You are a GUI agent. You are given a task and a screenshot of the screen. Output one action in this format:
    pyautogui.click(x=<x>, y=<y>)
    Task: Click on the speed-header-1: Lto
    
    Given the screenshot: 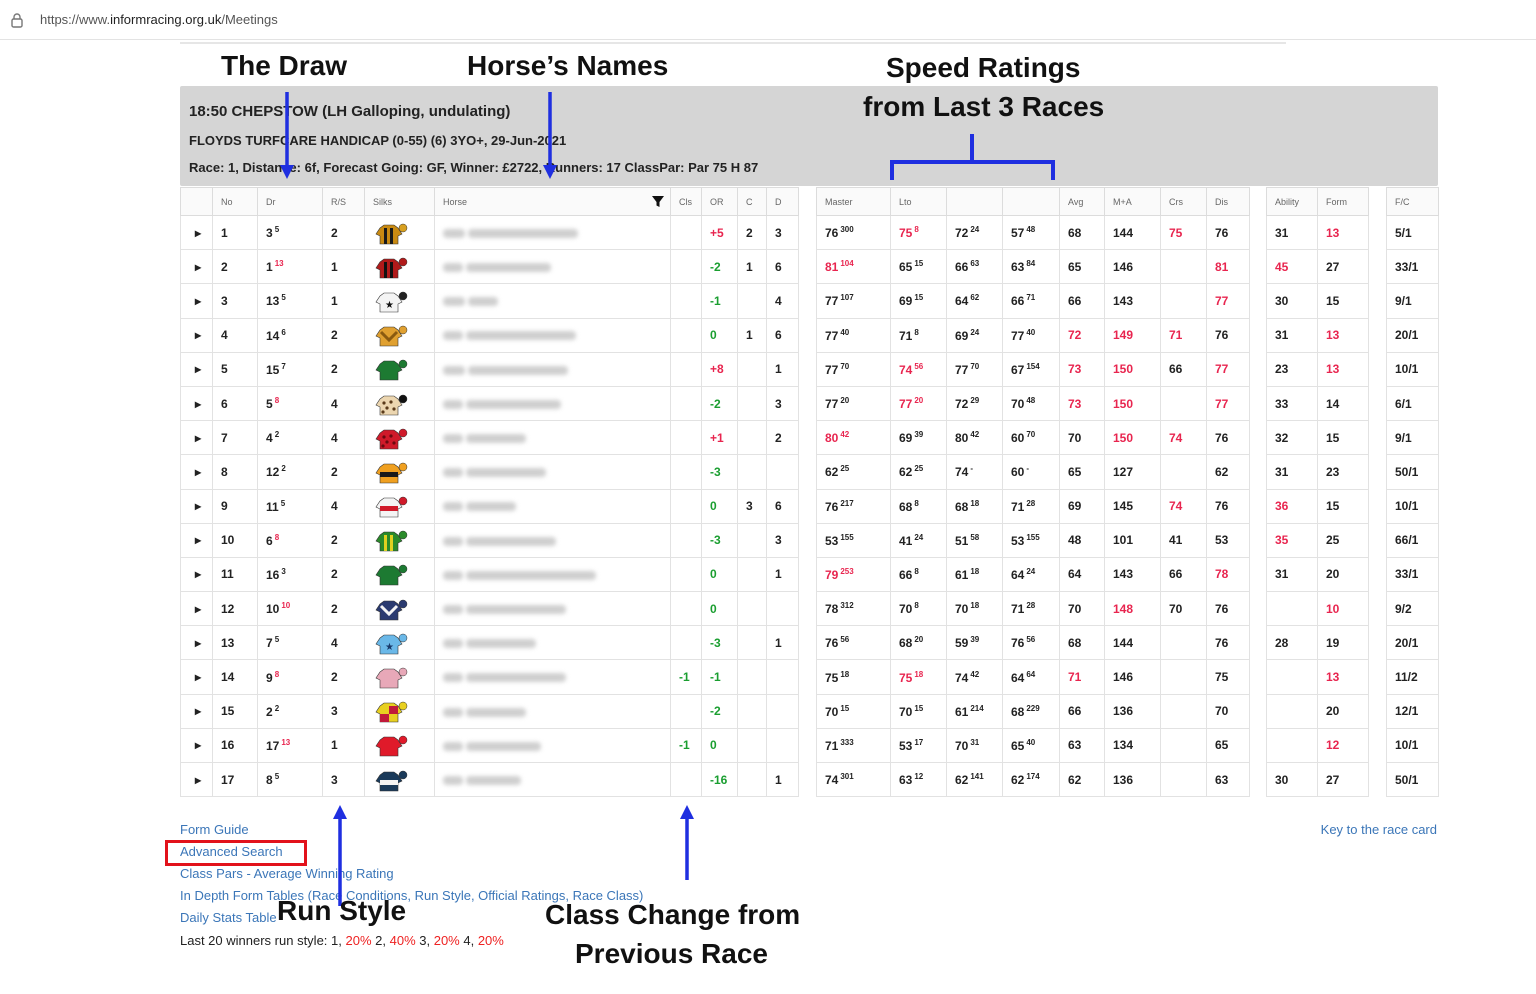 What is the action you would take?
    pyautogui.click(x=918, y=201)
    